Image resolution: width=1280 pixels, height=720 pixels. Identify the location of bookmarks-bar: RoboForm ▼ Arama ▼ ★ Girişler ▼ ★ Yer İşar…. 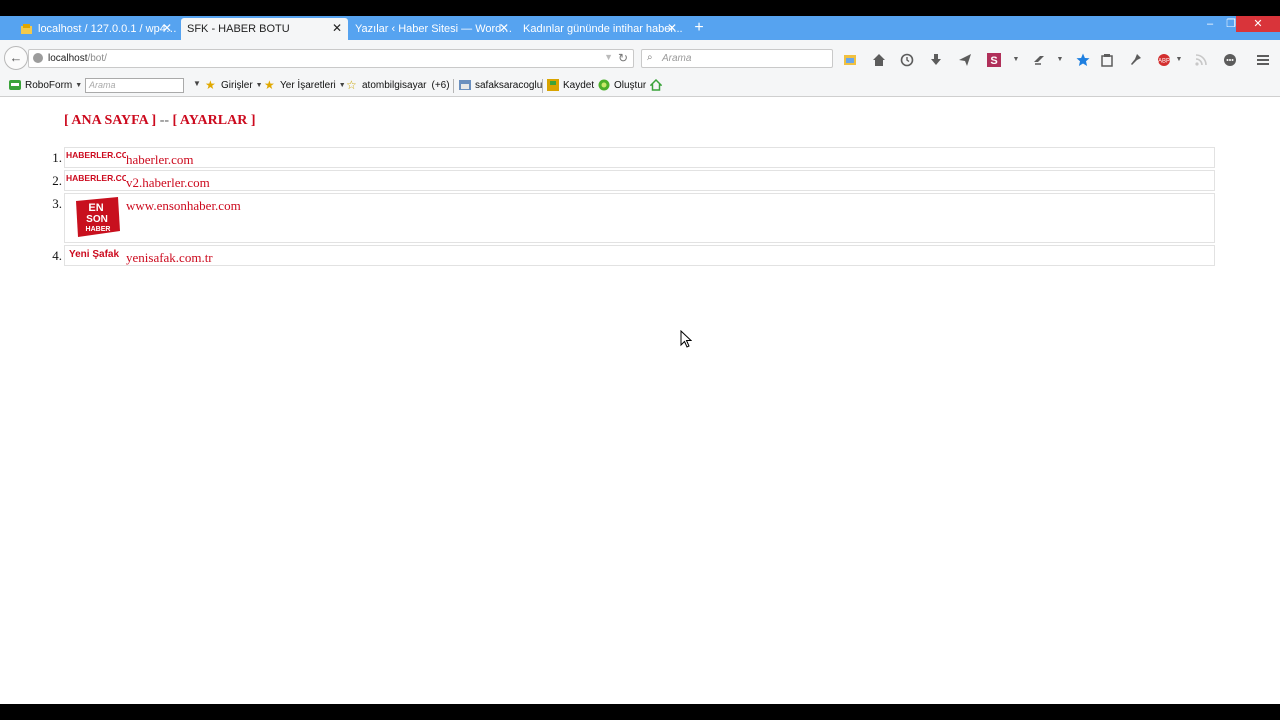
(640, 86).